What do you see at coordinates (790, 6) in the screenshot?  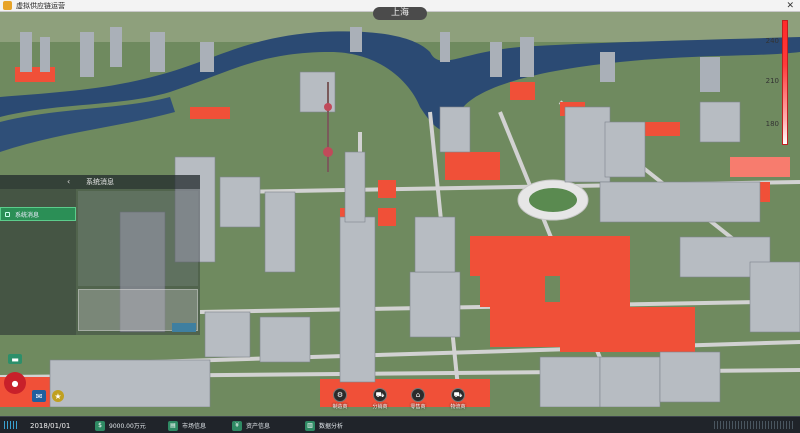 I see `close-button: ✕` at bounding box center [790, 6].